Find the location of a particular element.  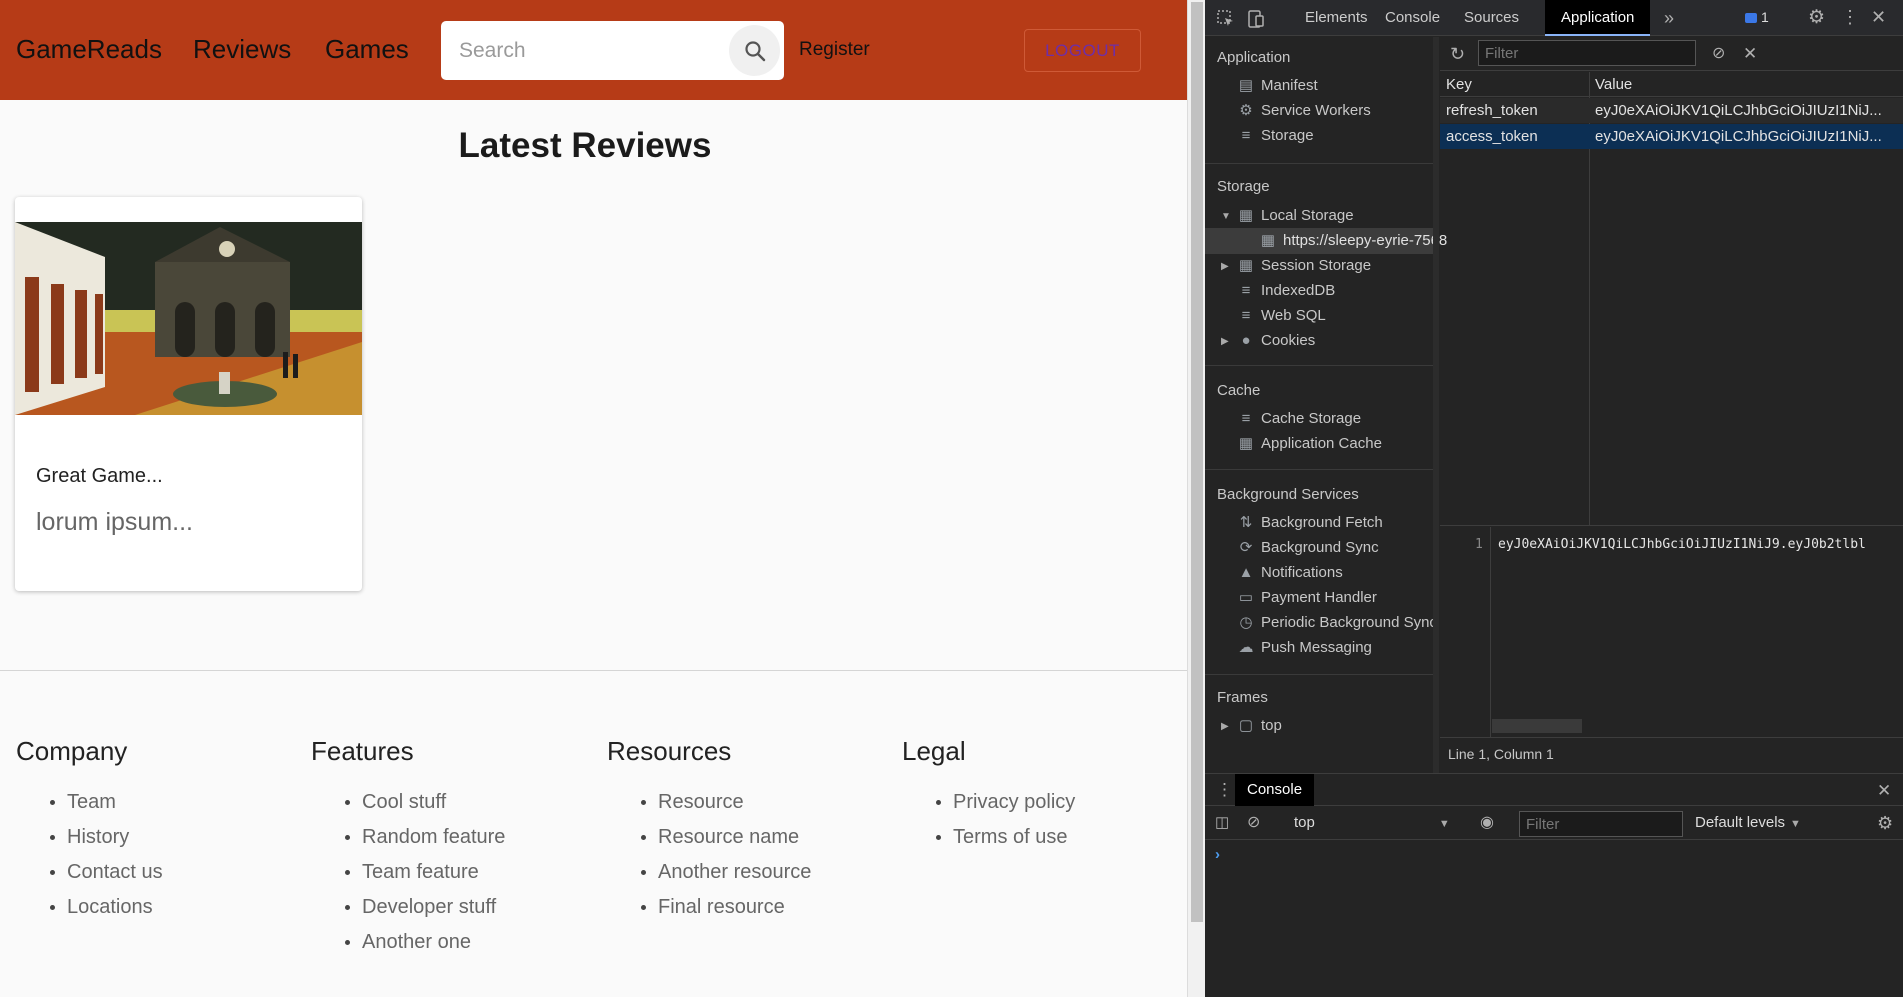

tab-sources: Sources is located at coordinates (1491, 18).